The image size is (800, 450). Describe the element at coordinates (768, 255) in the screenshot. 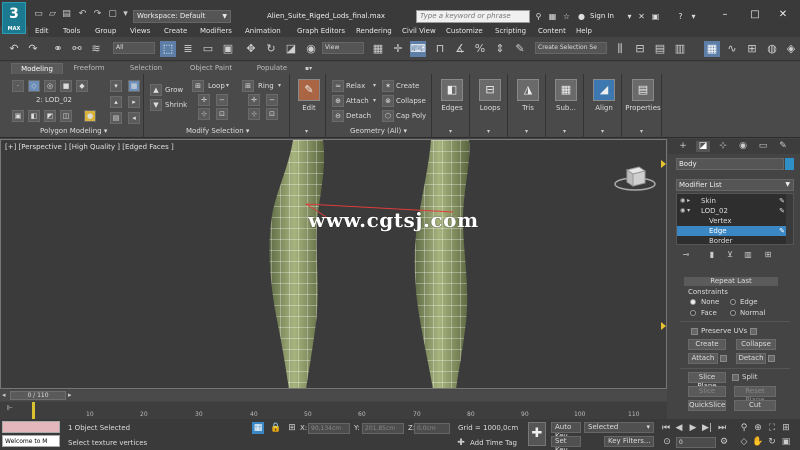

I see `configure-sets-icon: ⊞` at that location.